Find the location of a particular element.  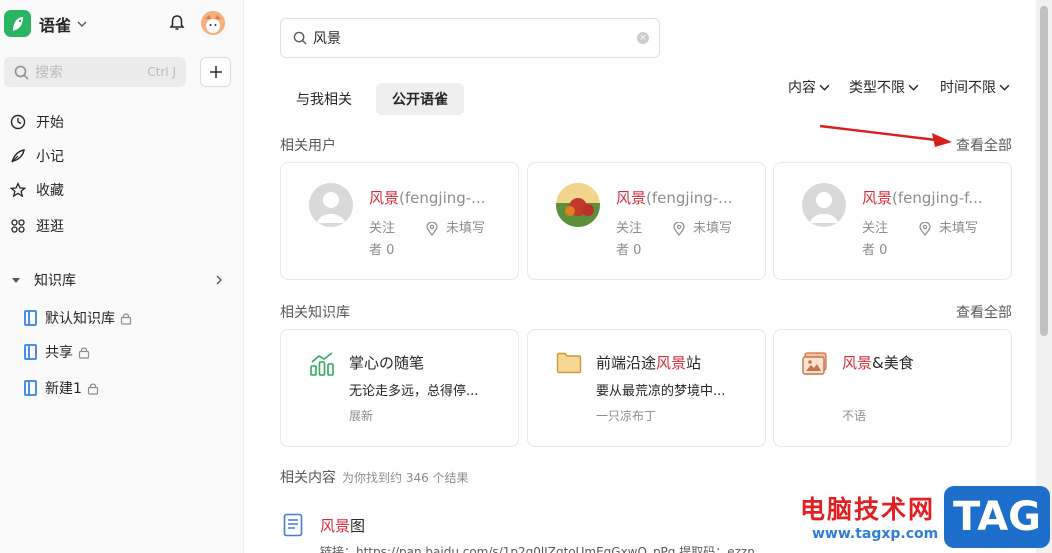

tab-label: 公开语雀 is located at coordinates (420, 100).